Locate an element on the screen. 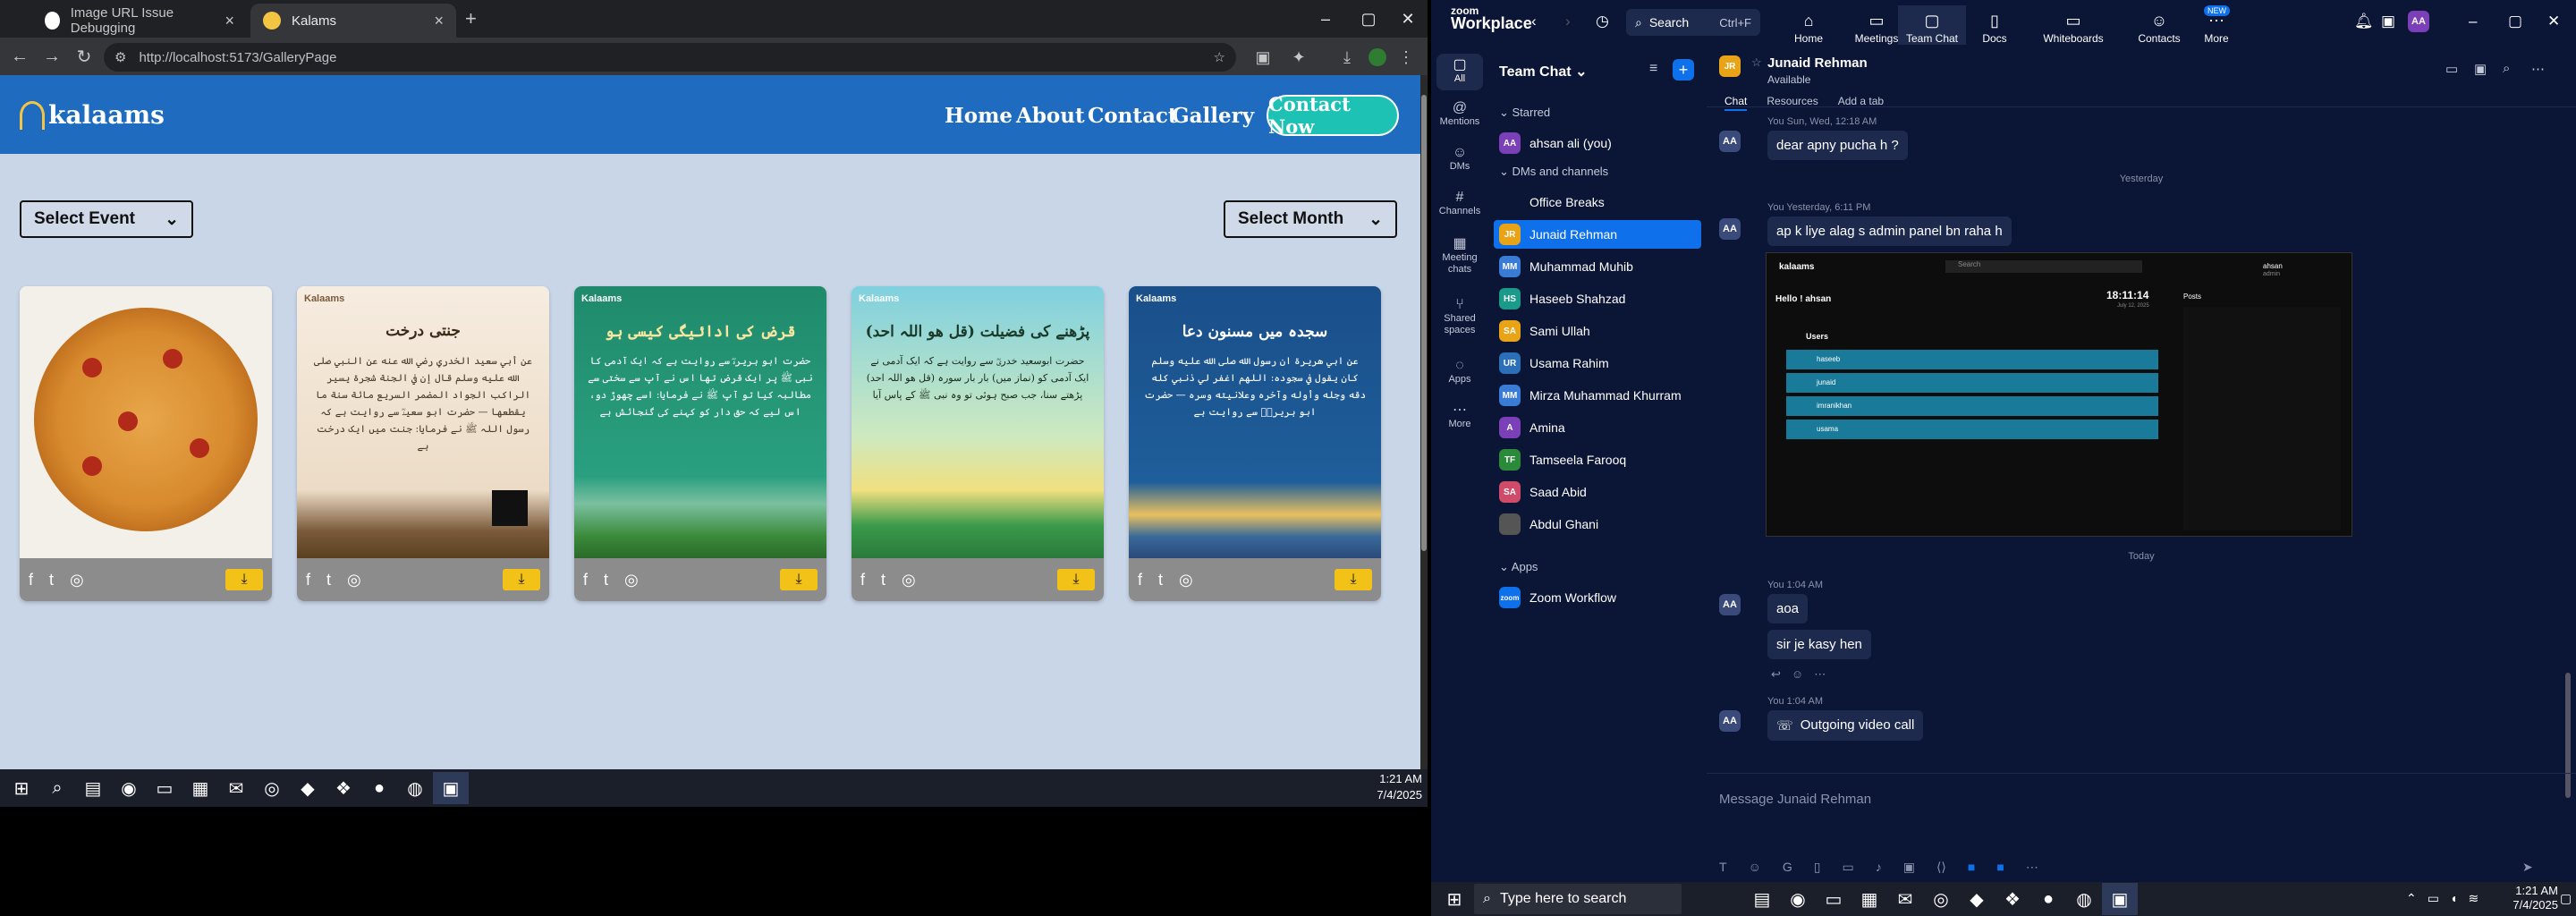  tab-more: NEW ⋯ More is located at coordinates (2216, 25).